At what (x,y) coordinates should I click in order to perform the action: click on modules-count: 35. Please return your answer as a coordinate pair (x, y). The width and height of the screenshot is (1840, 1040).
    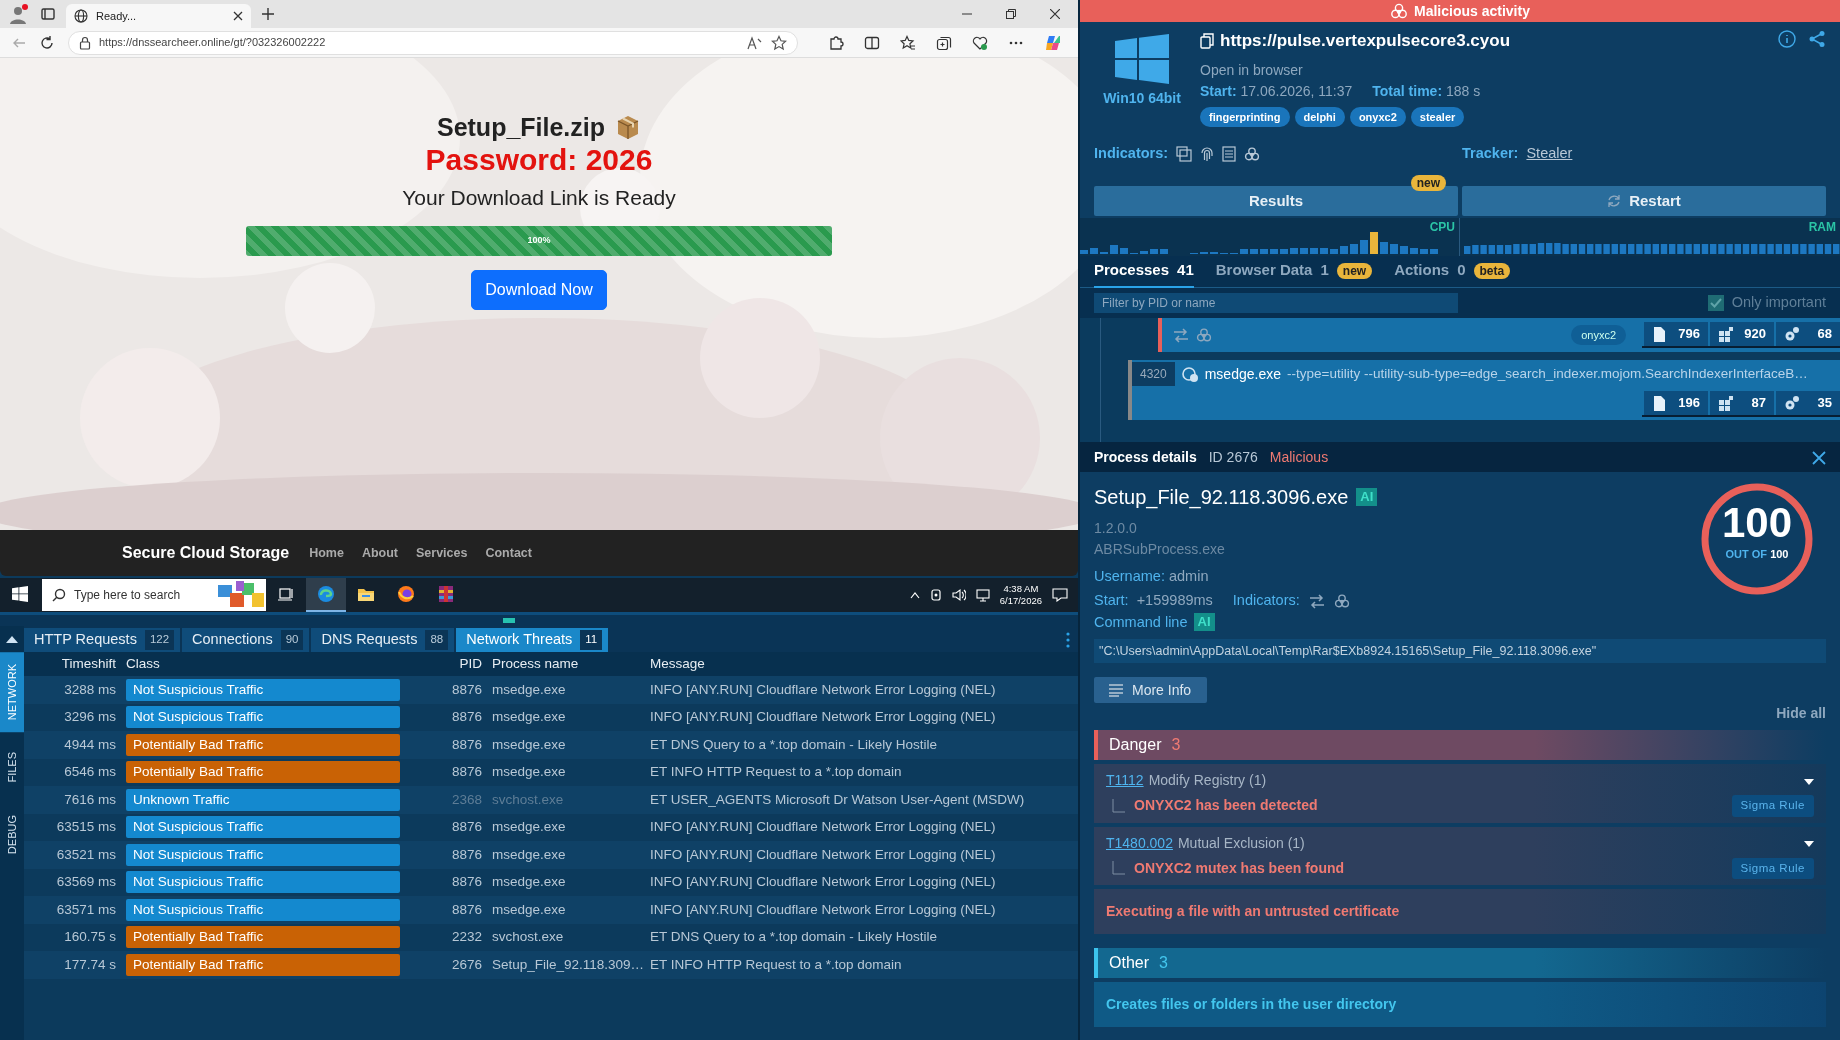
    Looking at the image, I should click on (1807, 403).